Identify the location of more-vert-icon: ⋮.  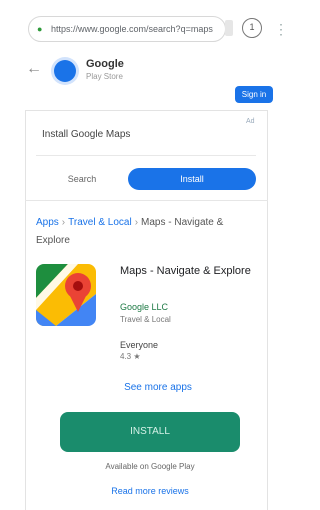
(281, 29).